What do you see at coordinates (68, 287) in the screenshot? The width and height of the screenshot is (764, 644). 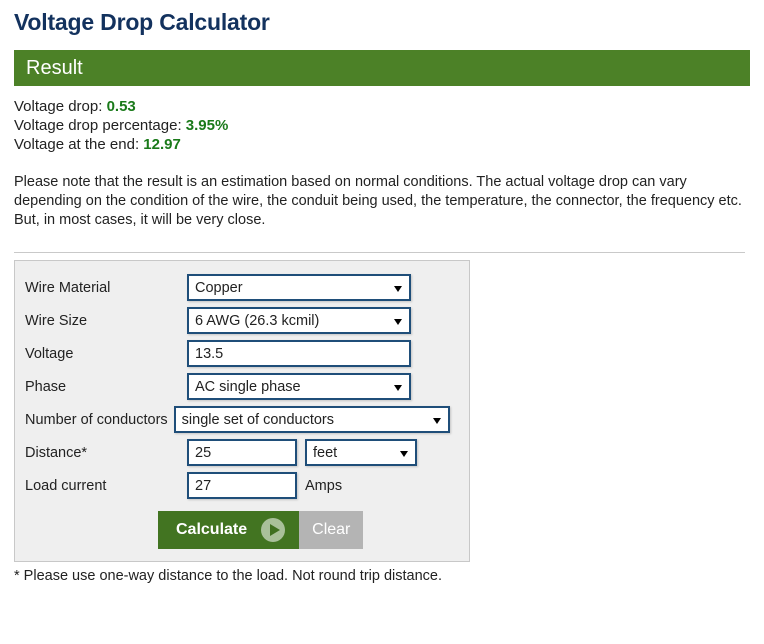 I see `label-wire-material: Wire Material` at bounding box center [68, 287].